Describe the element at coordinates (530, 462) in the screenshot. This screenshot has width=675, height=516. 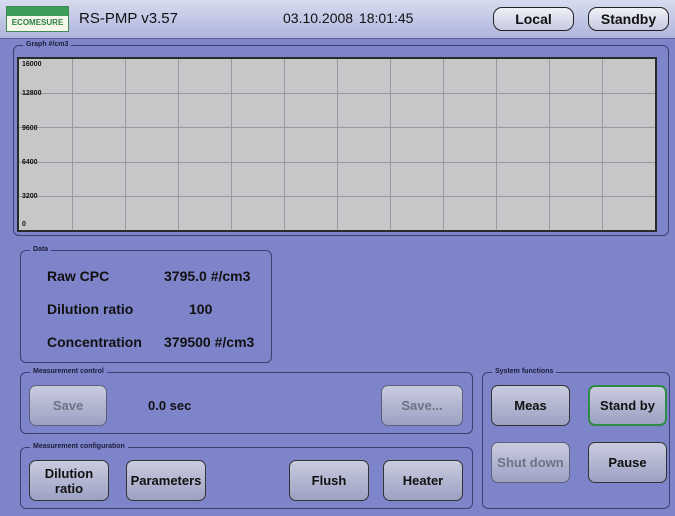
I see `shut-down-button: Shut down` at that location.